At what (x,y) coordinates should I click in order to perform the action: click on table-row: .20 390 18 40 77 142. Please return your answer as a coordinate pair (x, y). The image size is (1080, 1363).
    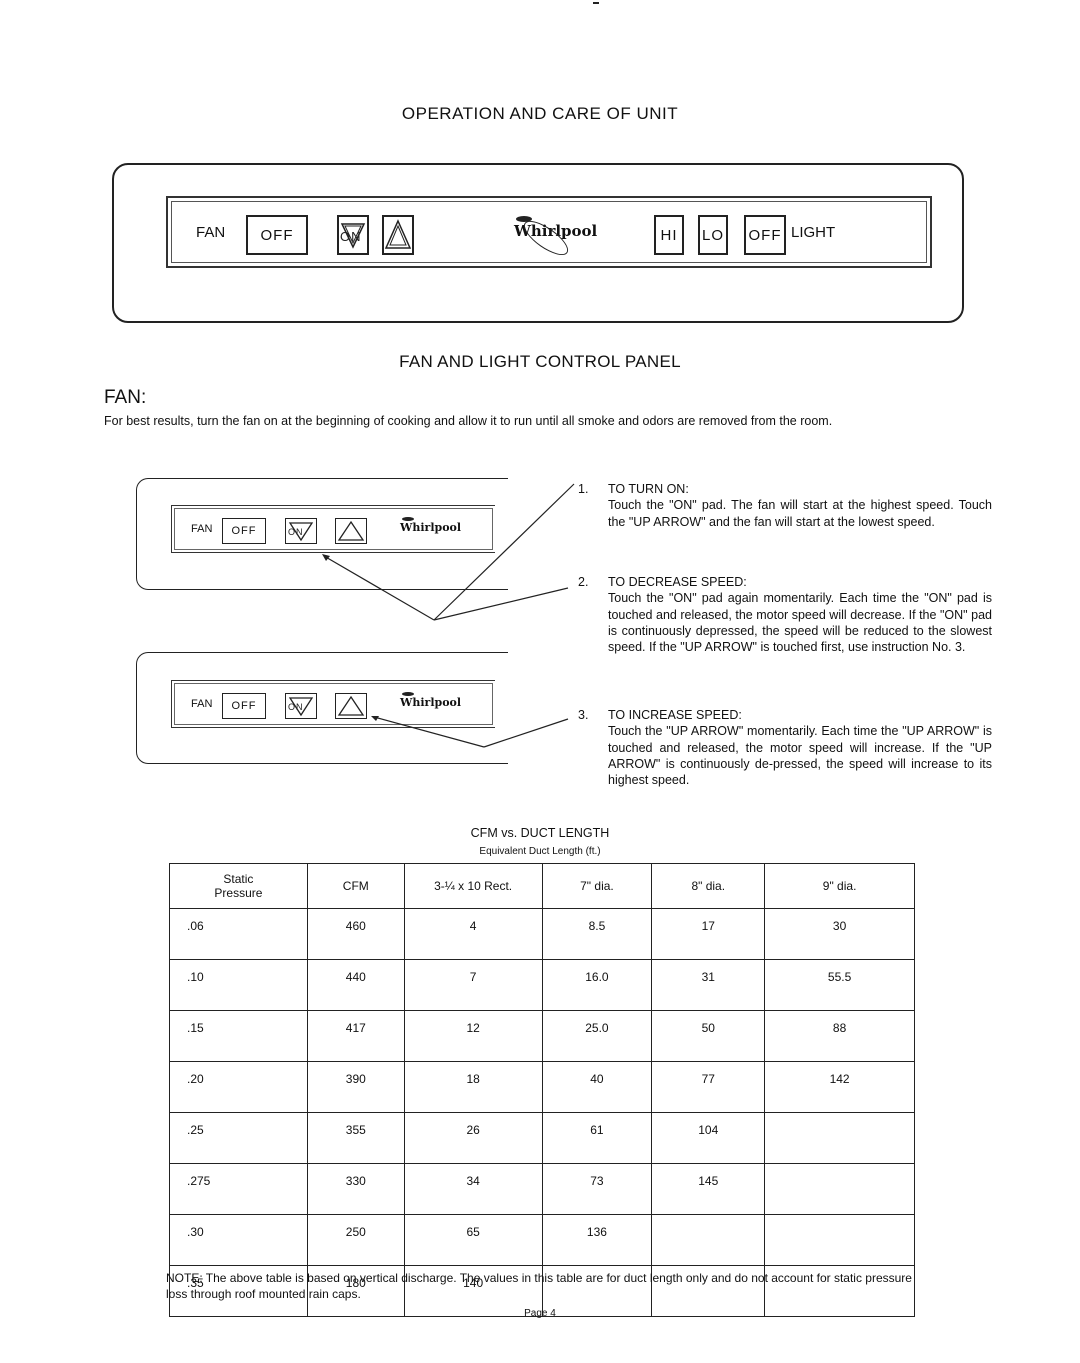
    Looking at the image, I should click on (542, 1087).